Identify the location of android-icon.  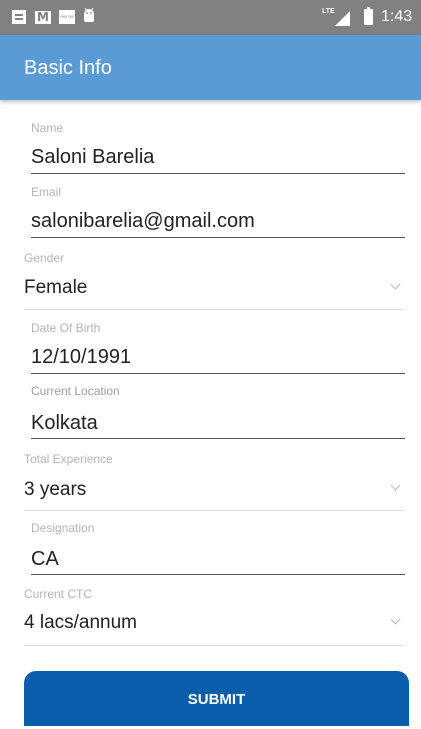
(89, 15).